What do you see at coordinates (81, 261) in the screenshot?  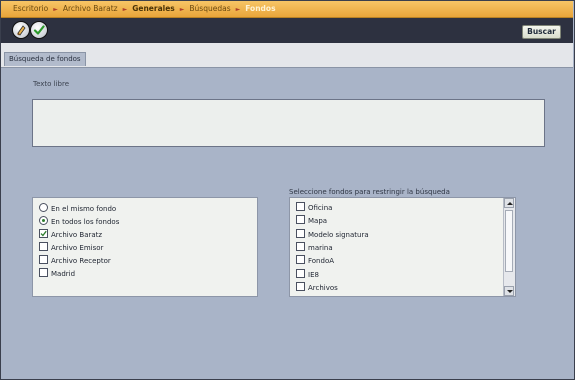 I see `option-label: Archivo Receptor` at bounding box center [81, 261].